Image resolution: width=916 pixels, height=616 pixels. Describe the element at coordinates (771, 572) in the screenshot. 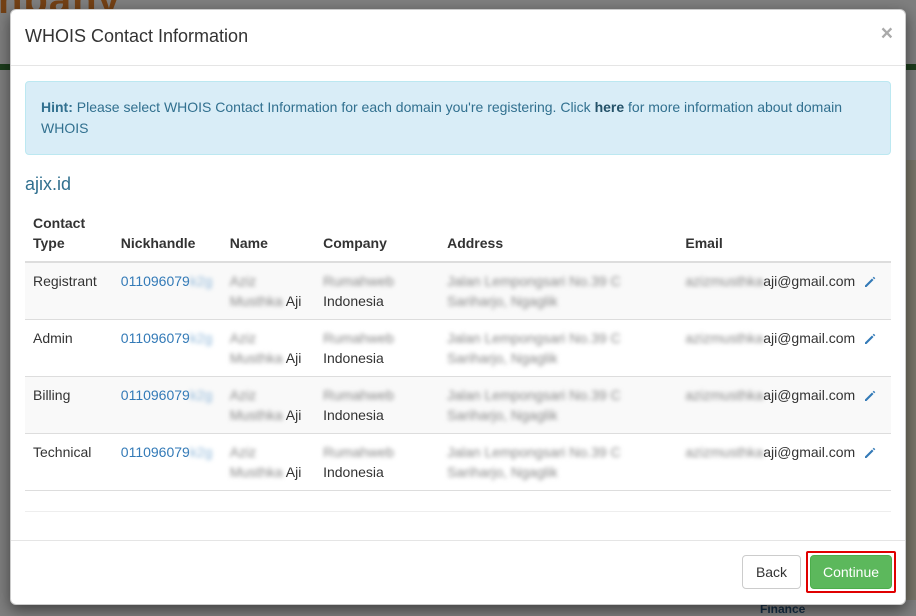

I see `back-button: Back` at that location.